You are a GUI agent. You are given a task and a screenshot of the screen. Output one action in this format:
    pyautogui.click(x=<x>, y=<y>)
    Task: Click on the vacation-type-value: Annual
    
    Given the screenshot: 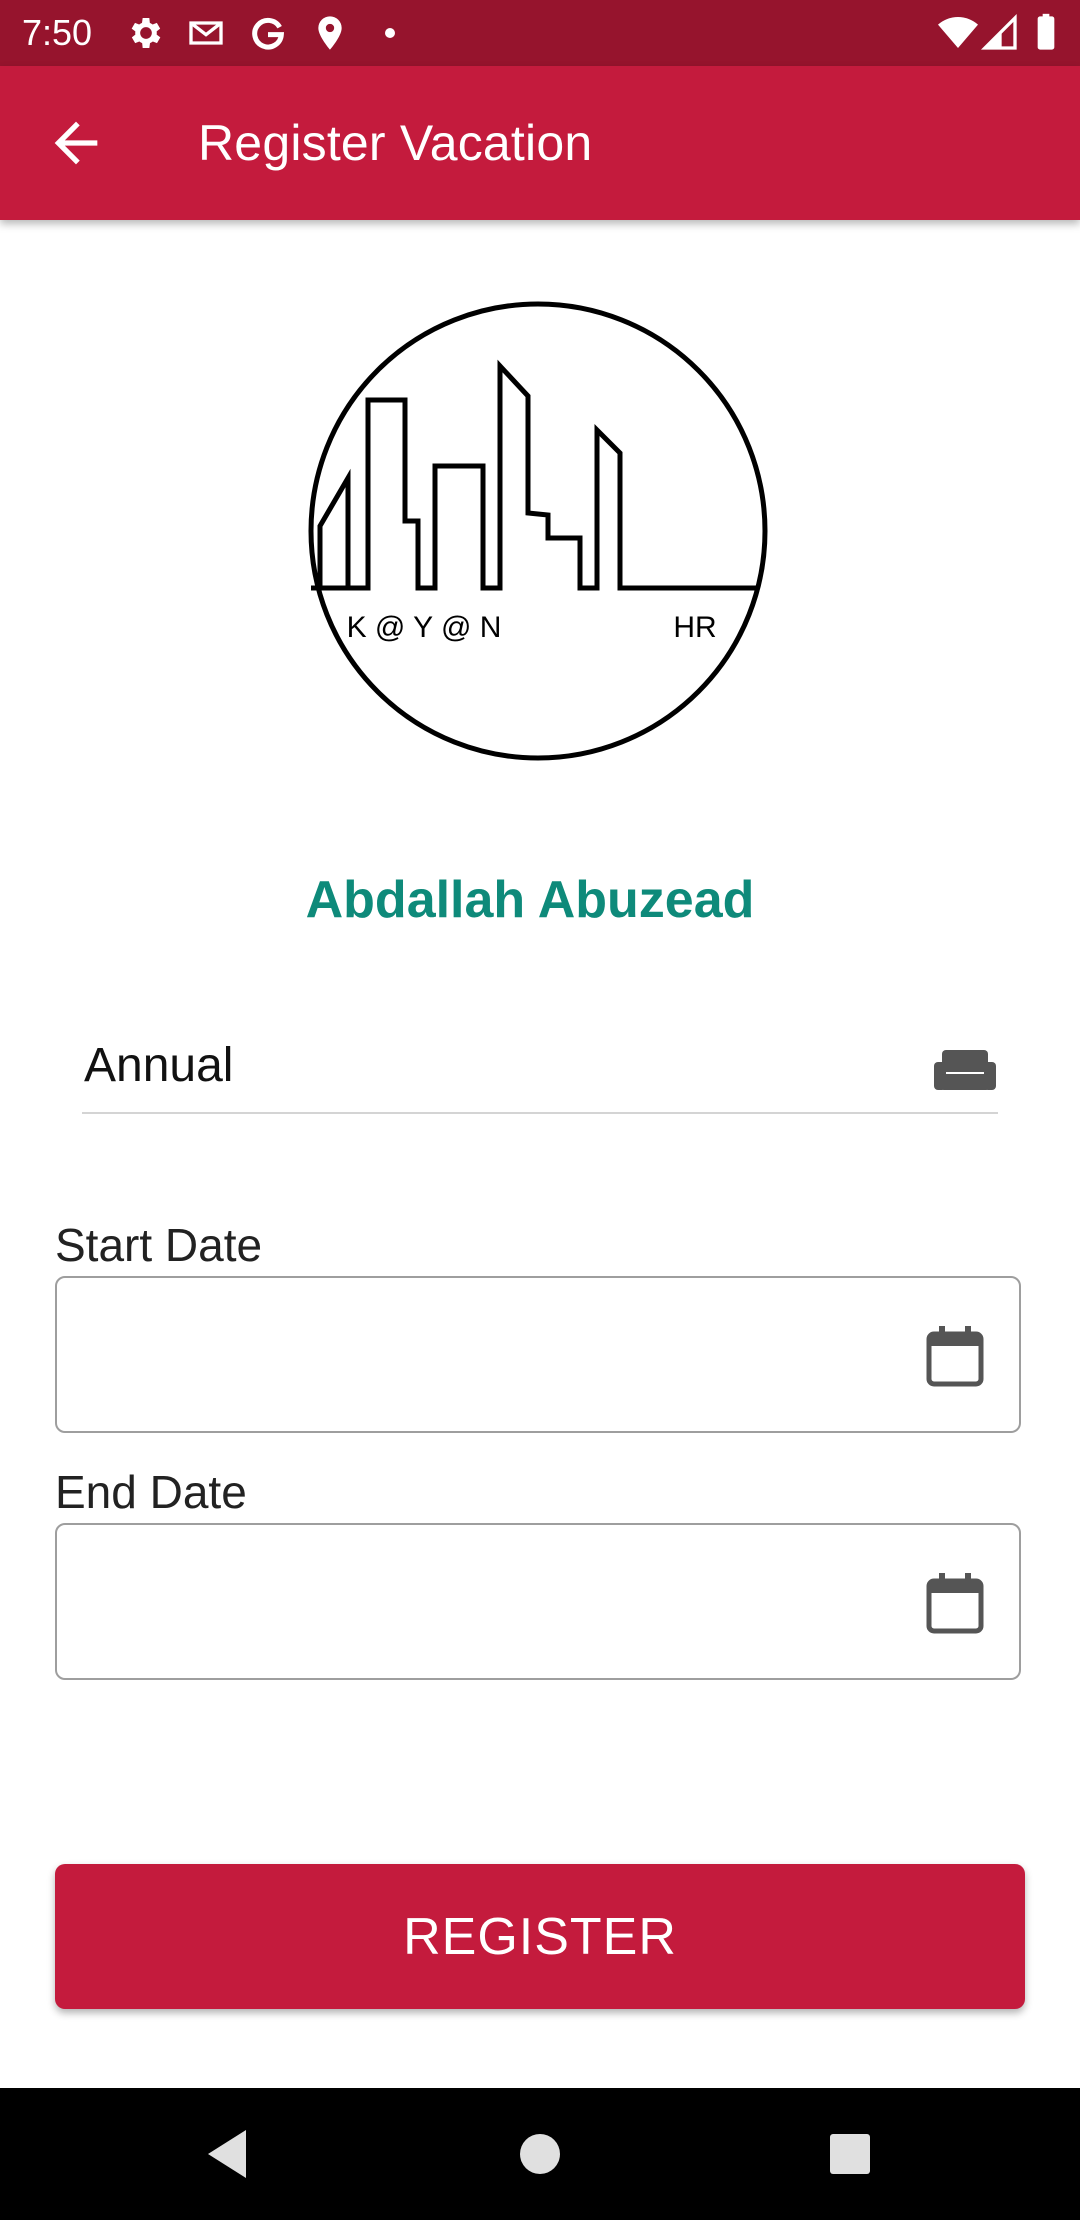 What is the action you would take?
    pyautogui.click(x=159, y=1065)
    